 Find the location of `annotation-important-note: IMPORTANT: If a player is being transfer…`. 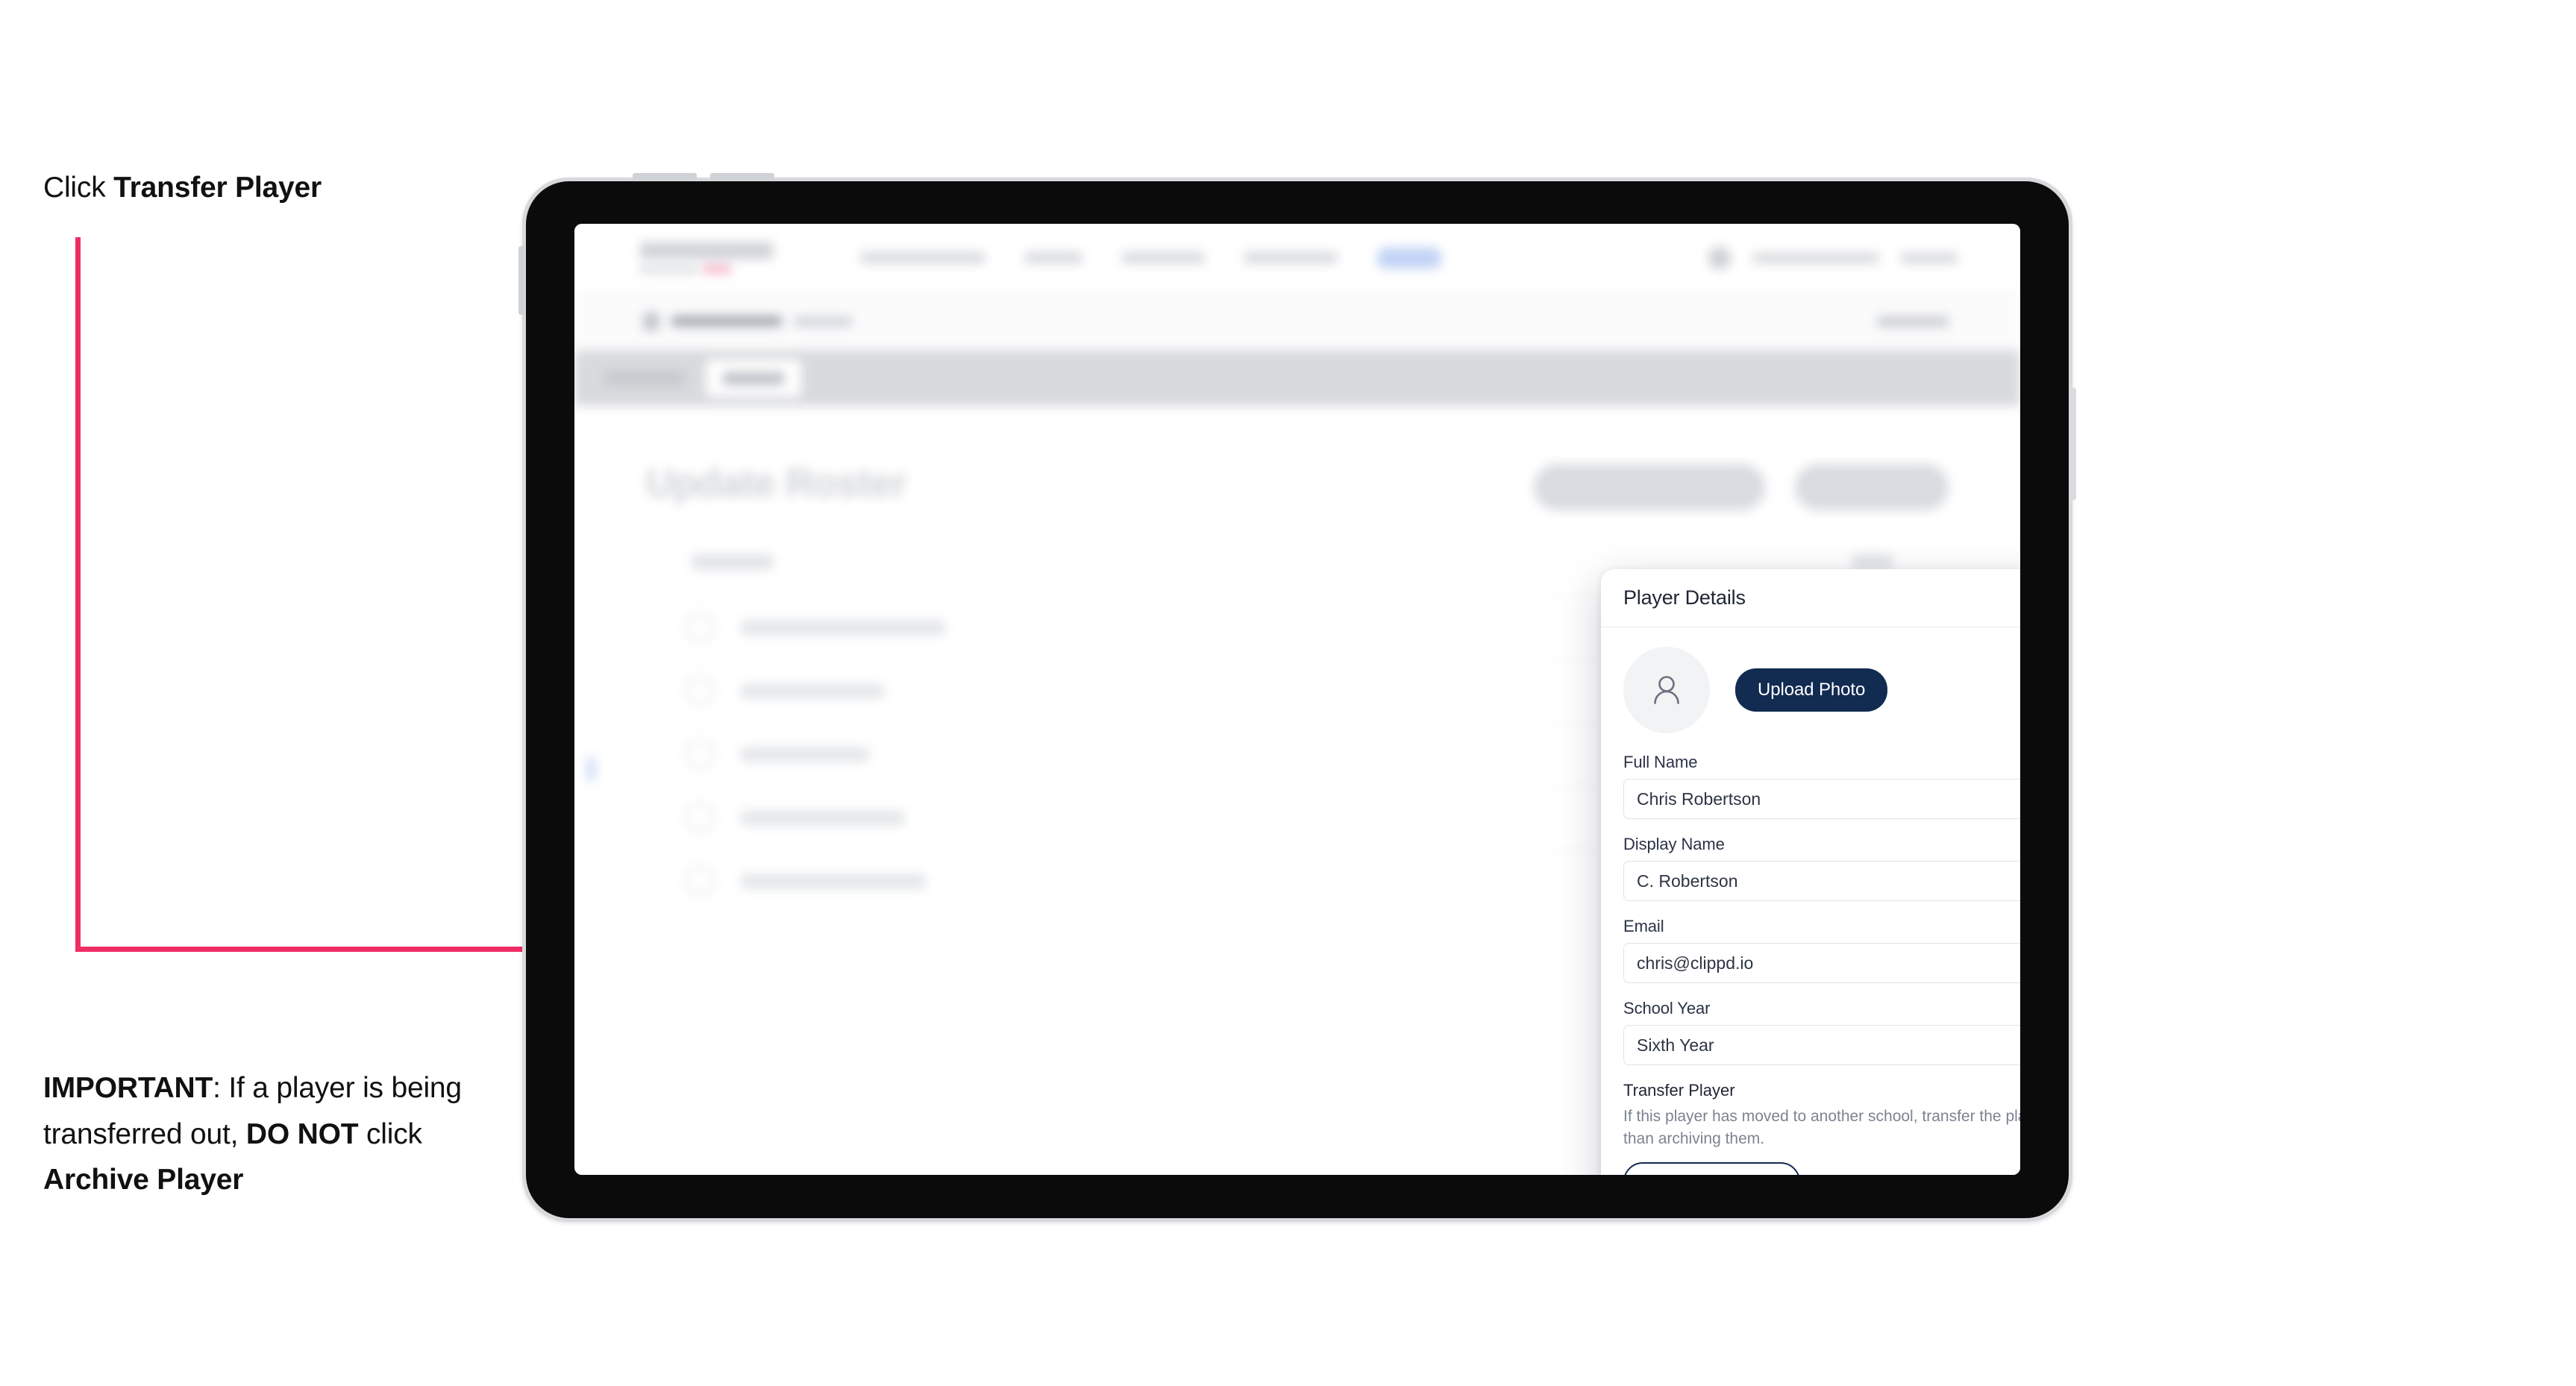

annotation-important-note: IMPORTANT: If a player is being transfer… is located at coordinates (270, 1134).